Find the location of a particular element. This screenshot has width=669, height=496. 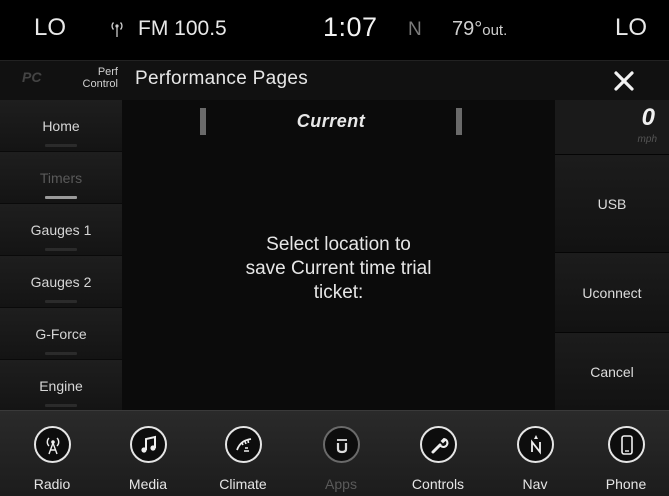

dock-label: Controls is located at coordinates (438, 484).